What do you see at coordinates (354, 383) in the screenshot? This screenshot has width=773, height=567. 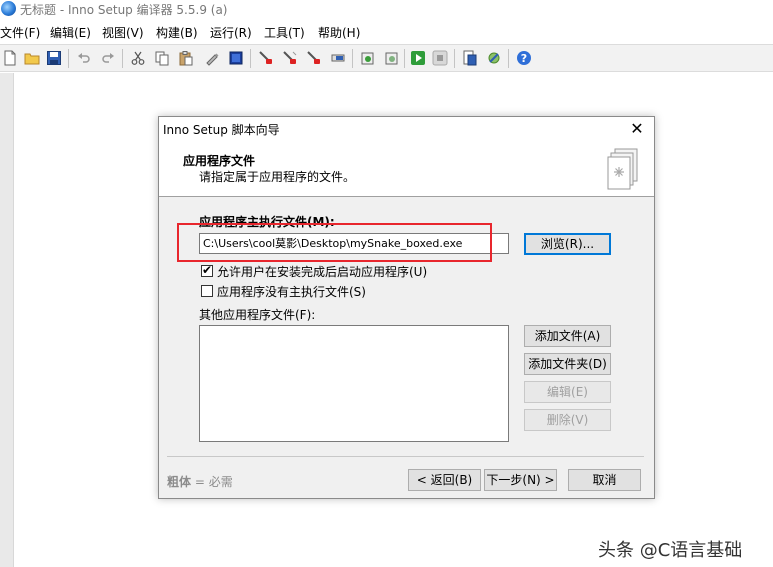 I see `other-files-list` at bounding box center [354, 383].